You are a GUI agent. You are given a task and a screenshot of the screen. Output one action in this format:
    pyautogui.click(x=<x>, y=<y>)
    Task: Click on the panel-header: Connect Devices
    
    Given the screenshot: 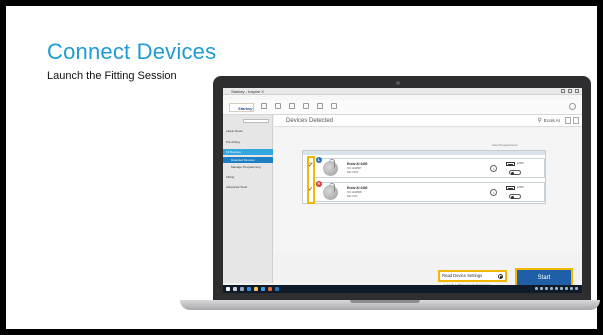 What is the action you would take?
    pyautogui.click(x=424, y=158)
    